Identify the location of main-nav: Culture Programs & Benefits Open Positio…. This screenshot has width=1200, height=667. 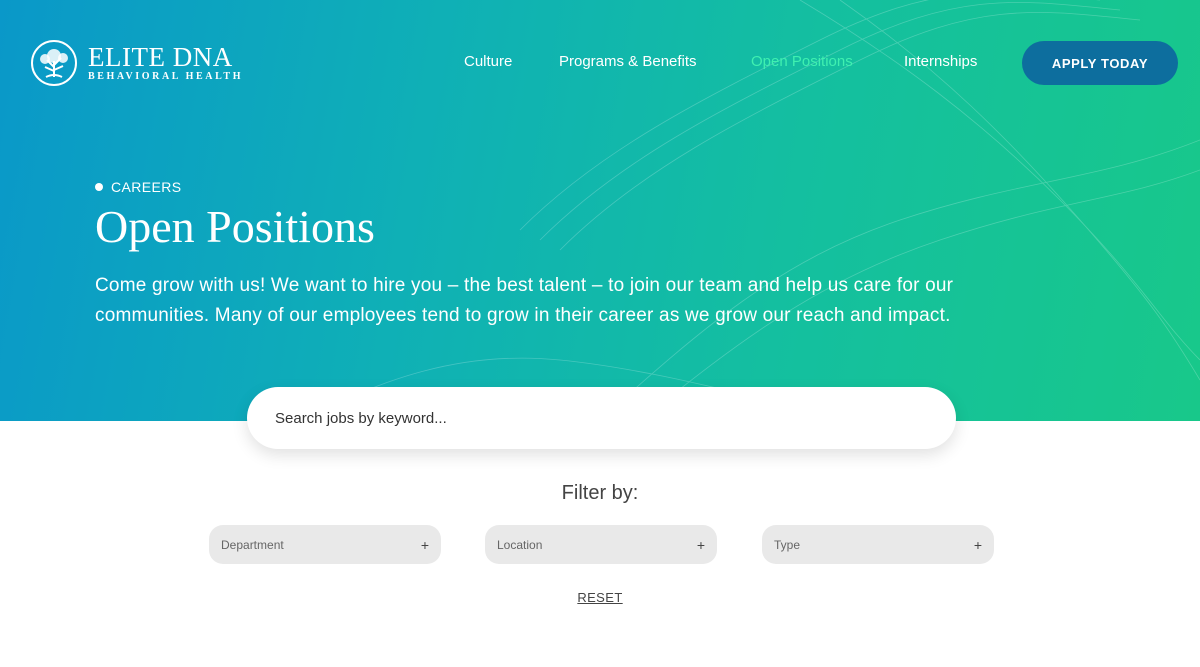
(600, 64).